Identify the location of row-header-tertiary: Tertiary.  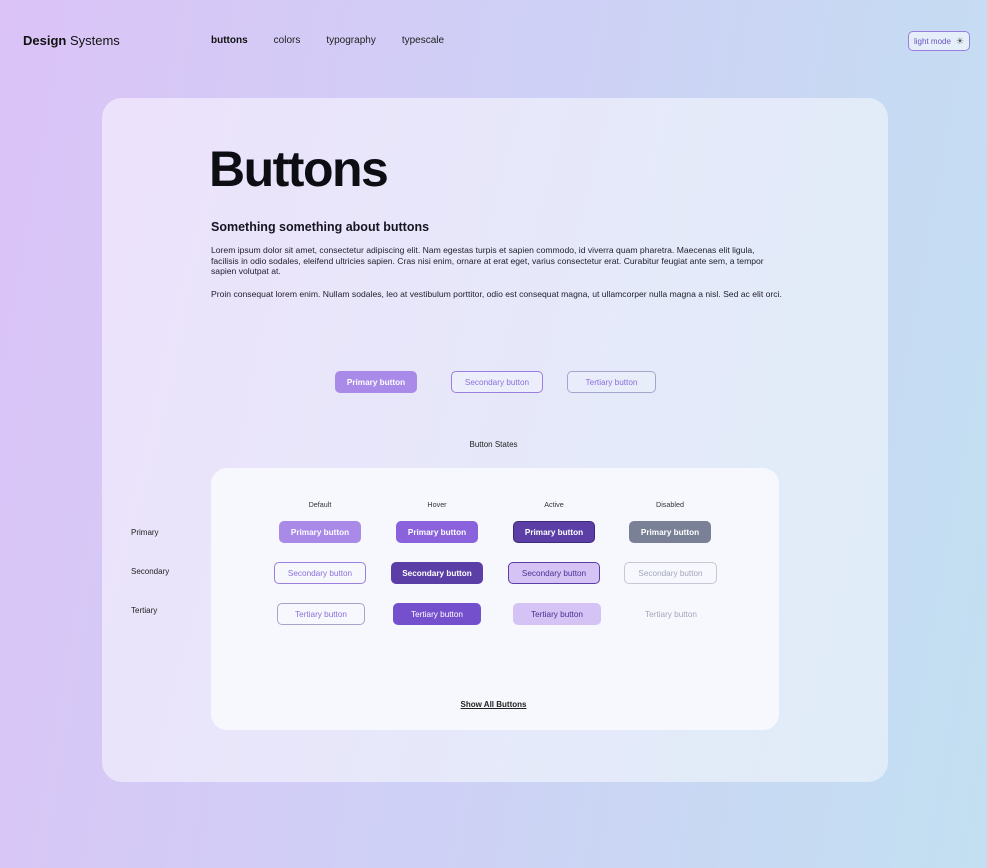
(144, 610).